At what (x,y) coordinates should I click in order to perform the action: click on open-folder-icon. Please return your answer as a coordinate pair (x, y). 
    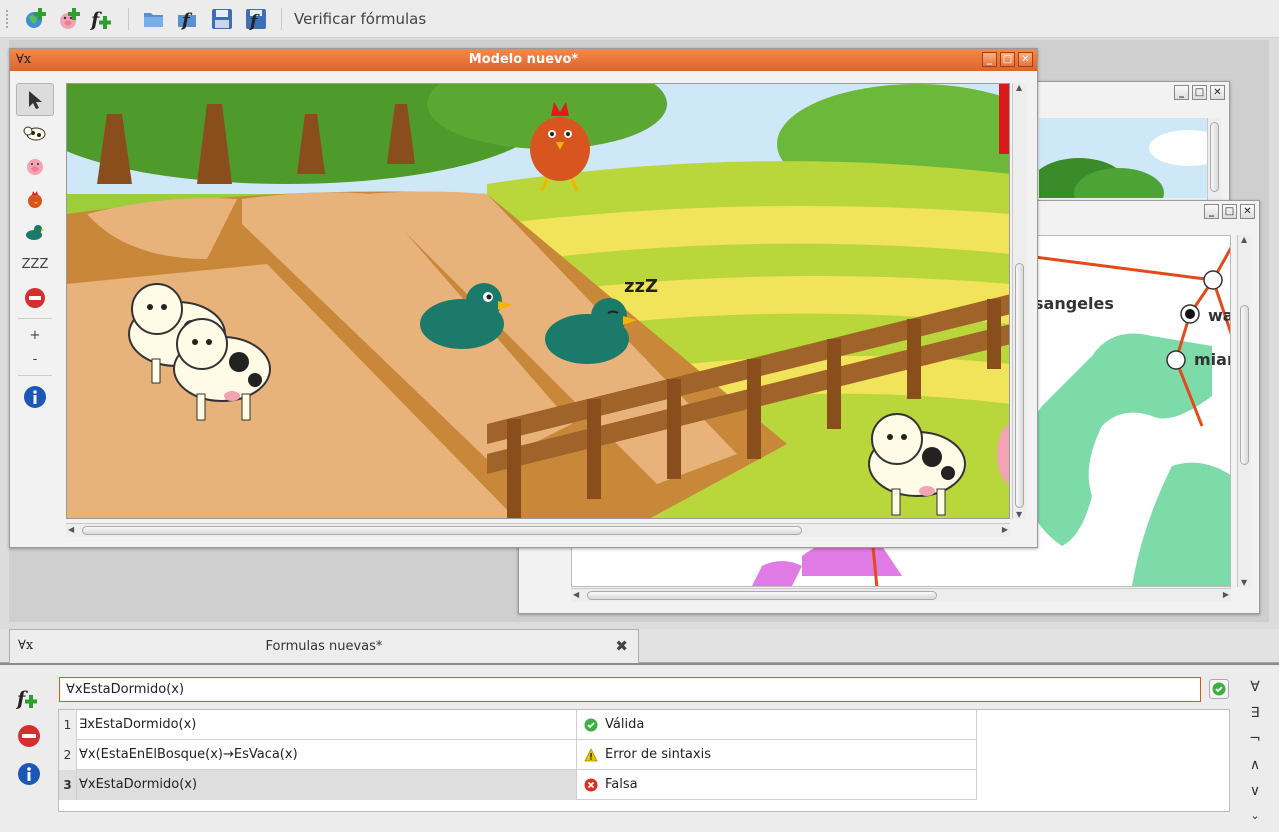
    Looking at the image, I should click on (154, 19).